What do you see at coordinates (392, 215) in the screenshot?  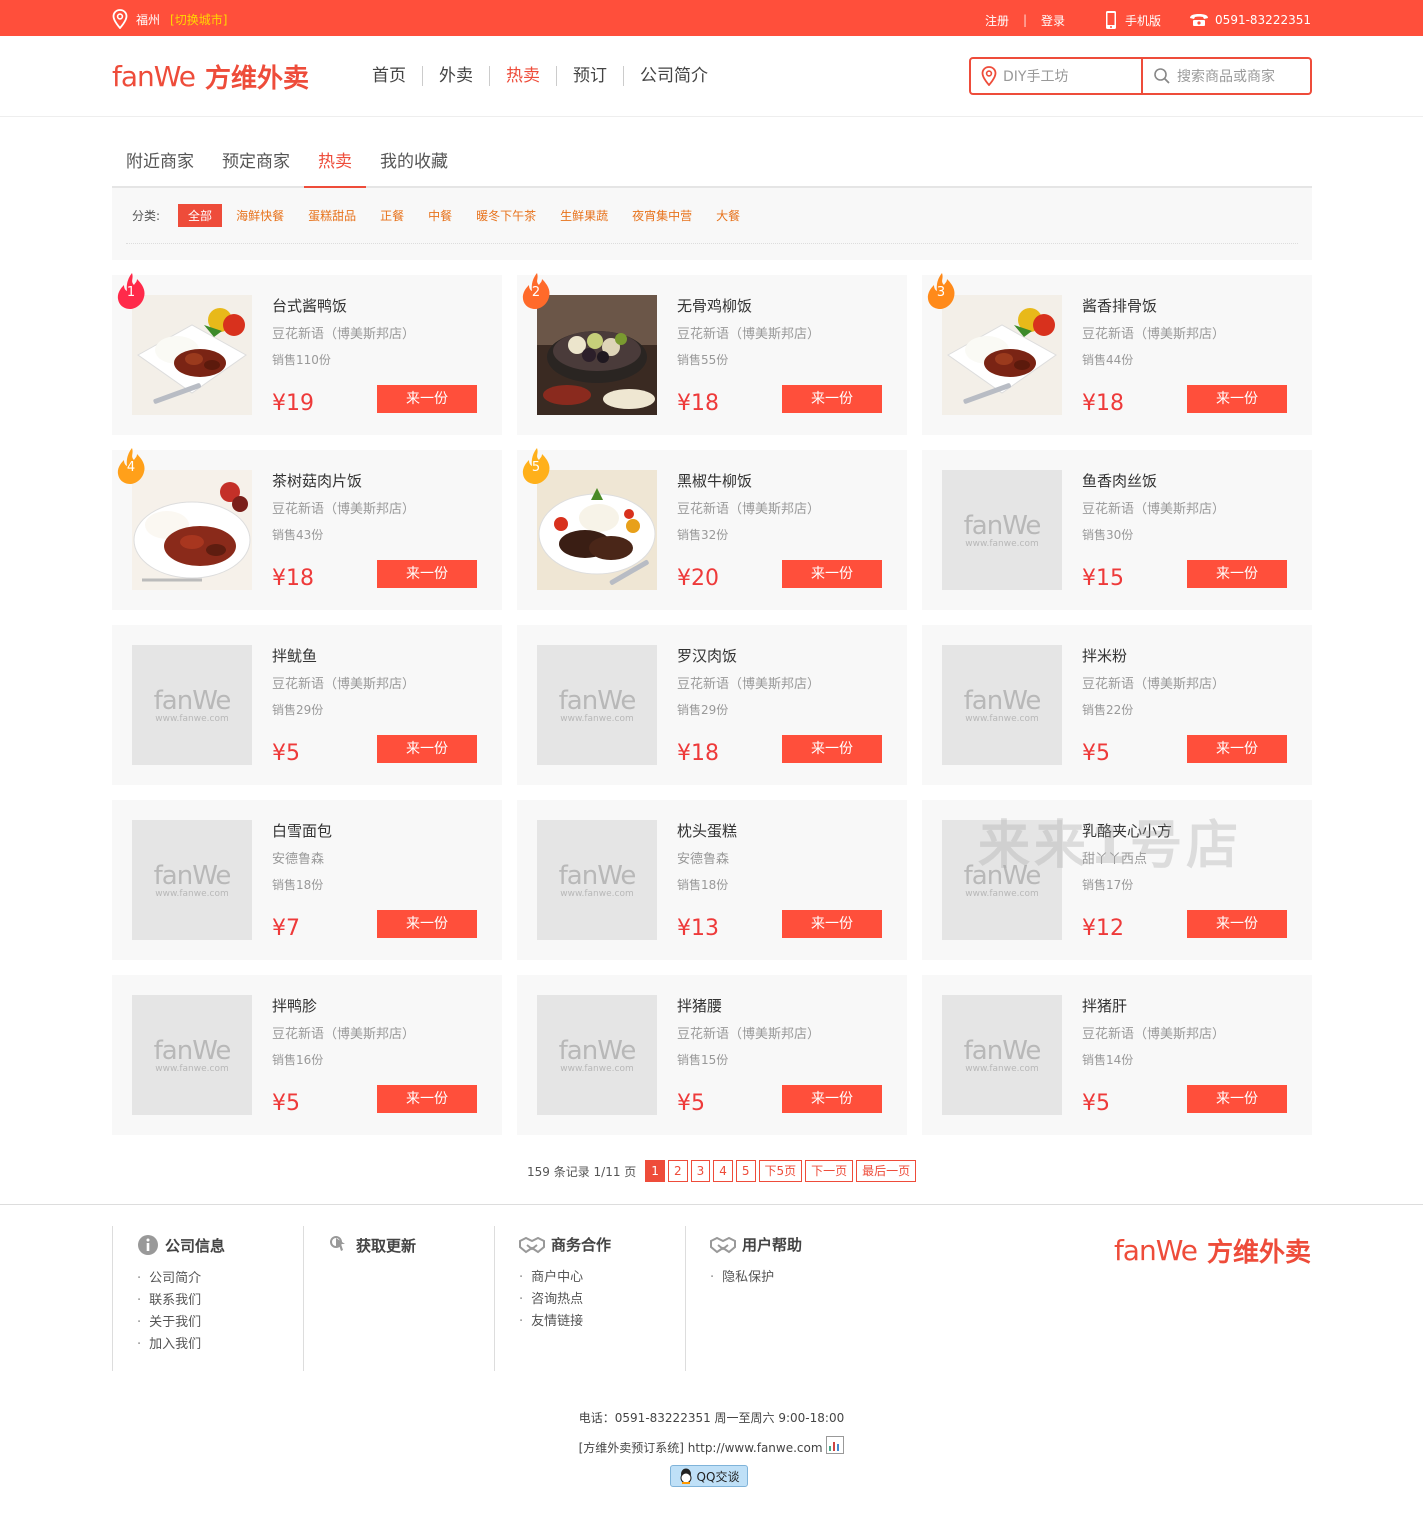 I see `category-item: 正餐` at bounding box center [392, 215].